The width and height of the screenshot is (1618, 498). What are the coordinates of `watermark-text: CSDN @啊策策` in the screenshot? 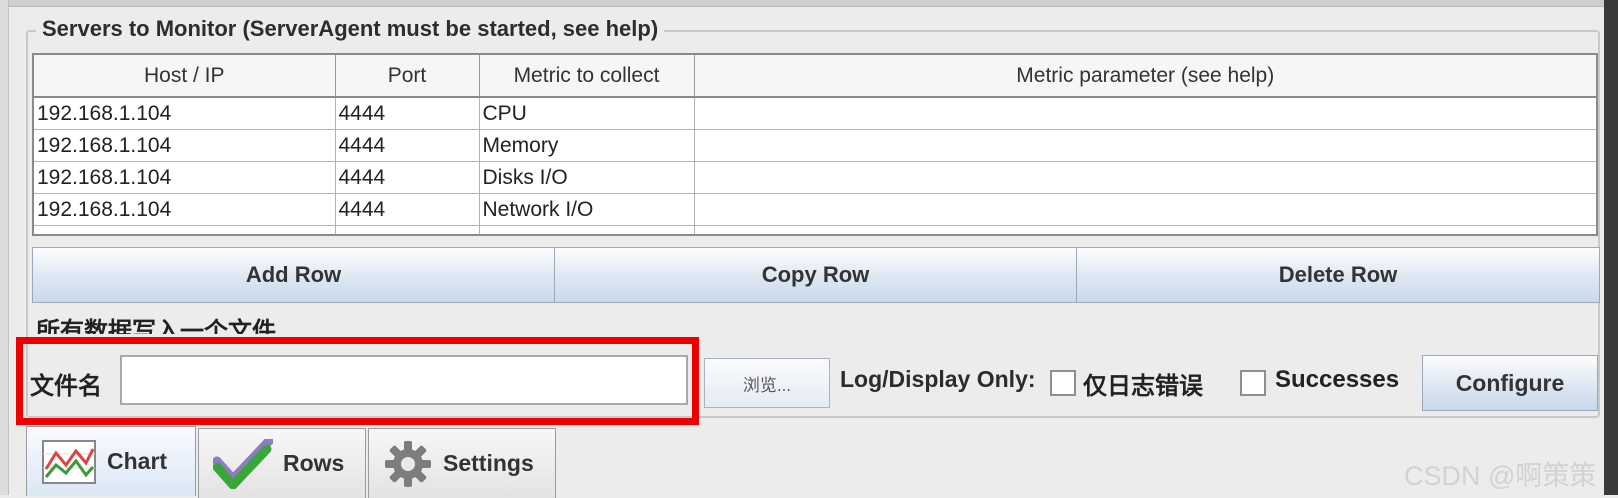 It's located at (1500, 476).